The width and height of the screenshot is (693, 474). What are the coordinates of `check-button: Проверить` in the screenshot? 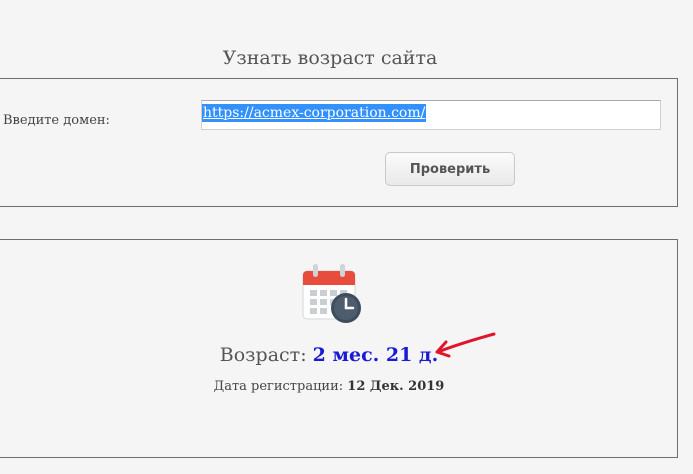 It's located at (450, 169).